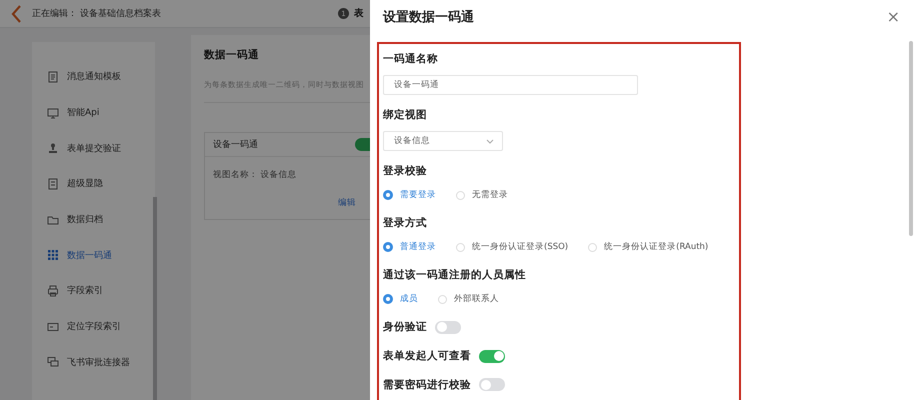 The width and height of the screenshot is (918, 400). What do you see at coordinates (405, 328) in the screenshot?
I see `field-label: 身份验证` at bounding box center [405, 328].